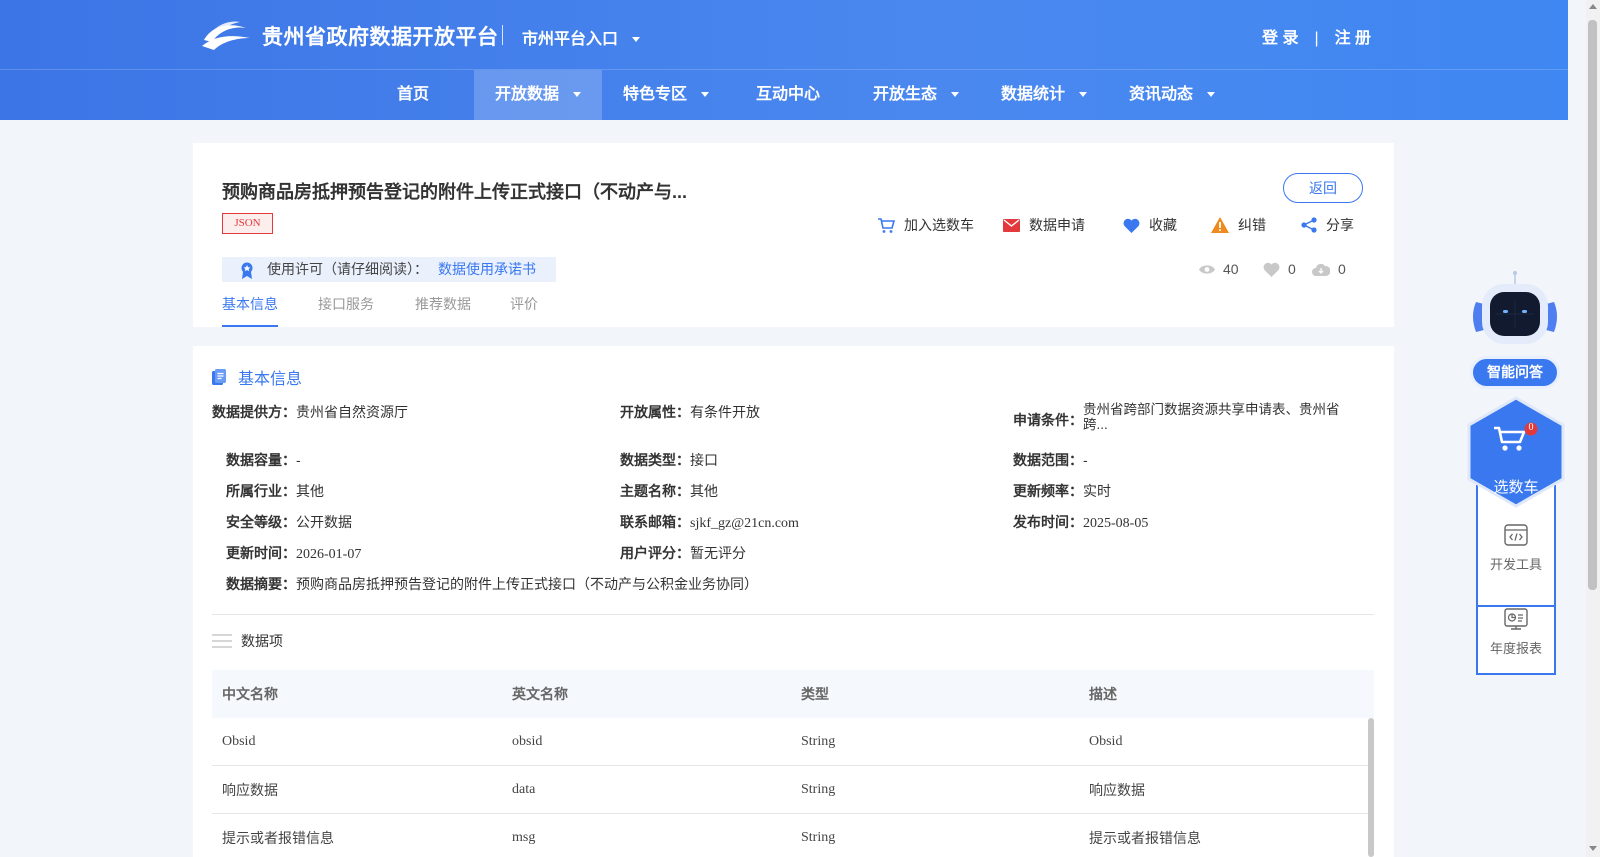 The width and height of the screenshot is (1600, 857). I want to click on field-email-value: sjkf_gz@21cn.com, so click(744, 523).